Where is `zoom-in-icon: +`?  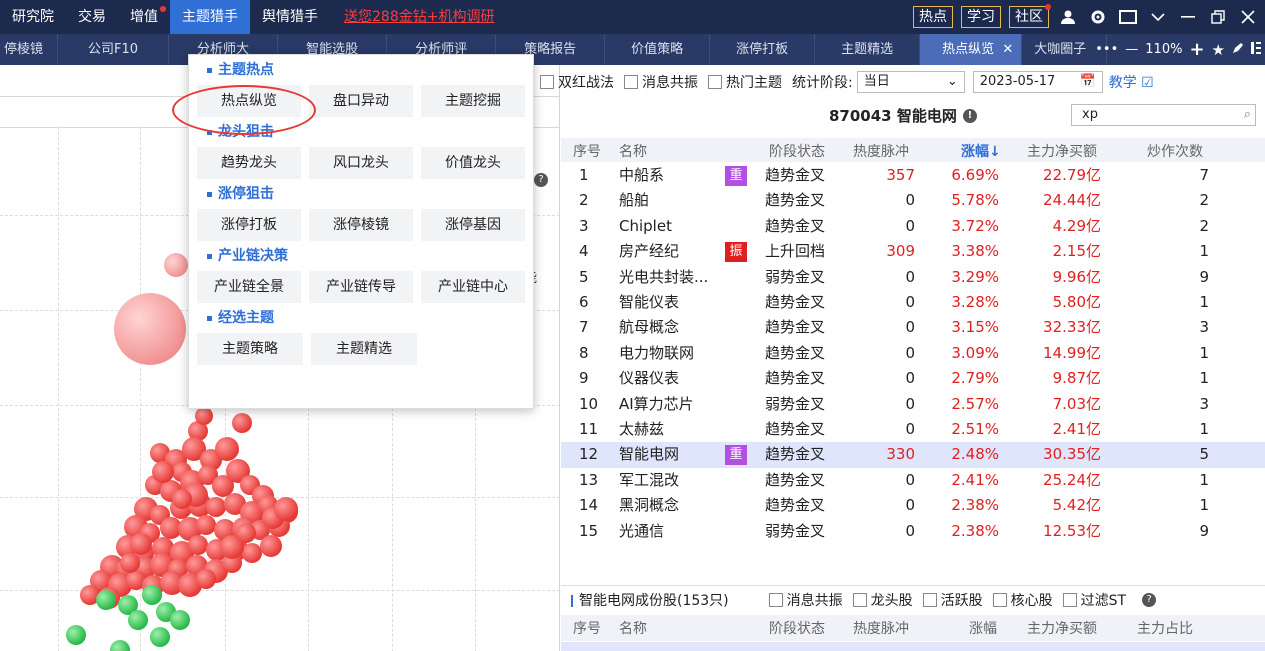 zoom-in-icon: + is located at coordinates (1196, 49).